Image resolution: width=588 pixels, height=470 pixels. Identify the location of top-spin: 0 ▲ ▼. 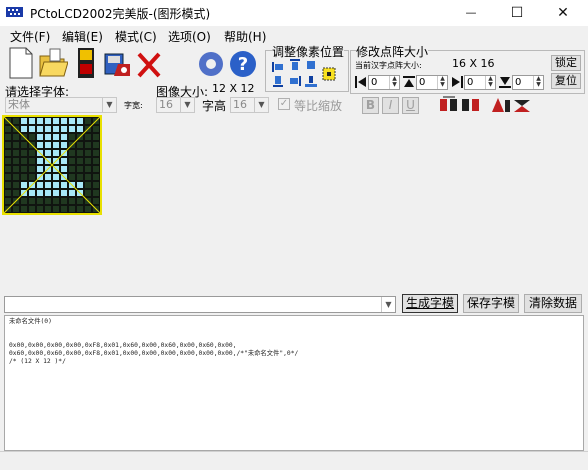
(432, 82).